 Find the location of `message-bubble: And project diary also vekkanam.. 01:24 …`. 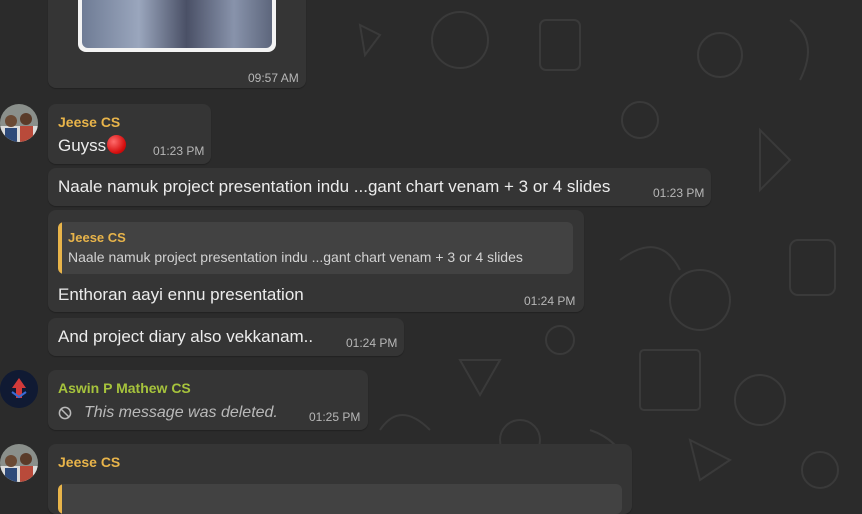

message-bubble: And project diary also vekkanam.. 01:24 … is located at coordinates (226, 337).